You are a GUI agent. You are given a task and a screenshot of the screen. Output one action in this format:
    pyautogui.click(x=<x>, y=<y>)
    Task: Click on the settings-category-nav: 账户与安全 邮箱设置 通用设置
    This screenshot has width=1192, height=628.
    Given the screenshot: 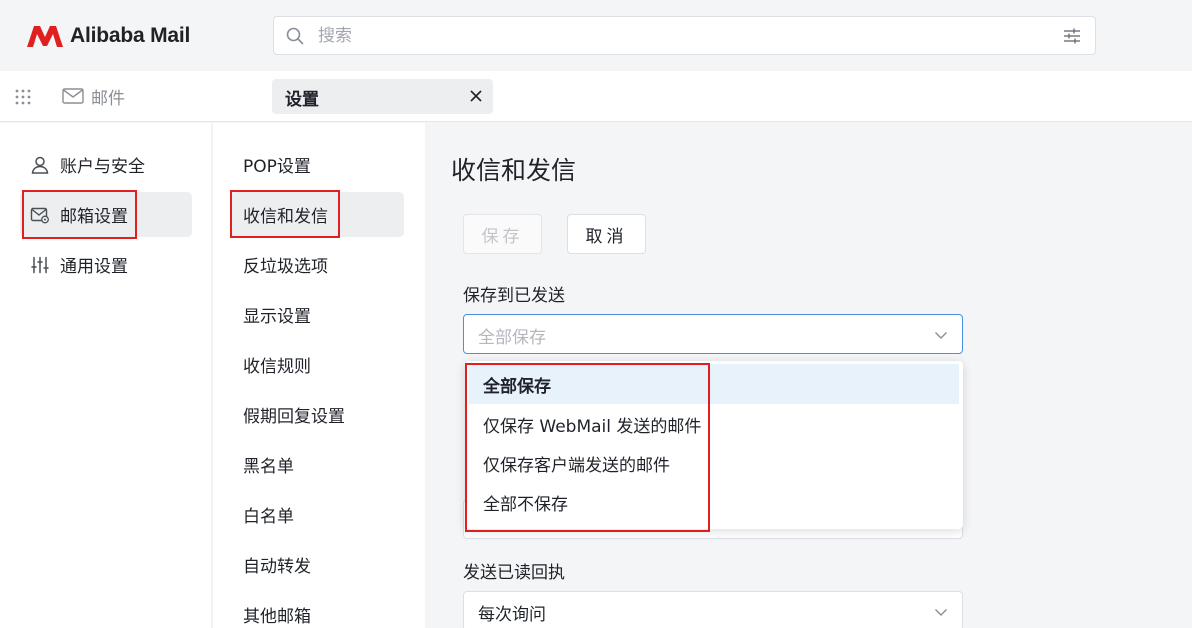 What is the action you would take?
    pyautogui.click(x=106, y=375)
    